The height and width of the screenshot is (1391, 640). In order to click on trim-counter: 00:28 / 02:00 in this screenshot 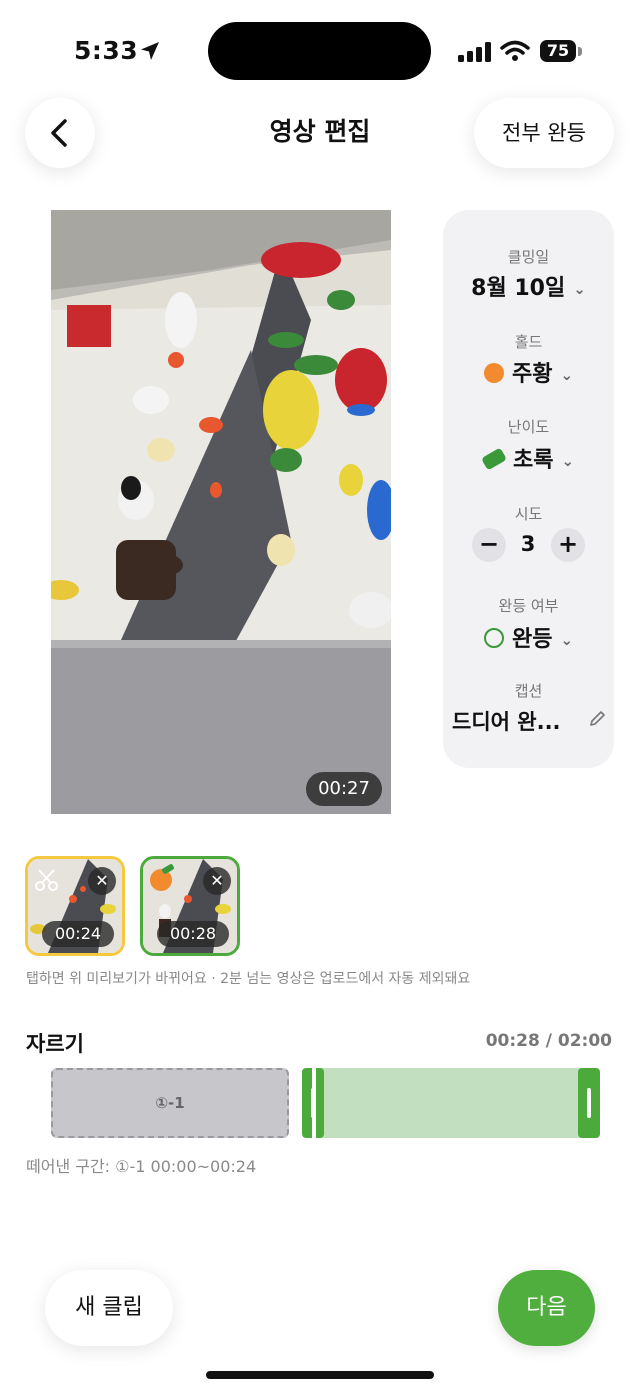, I will do `click(548, 1041)`.